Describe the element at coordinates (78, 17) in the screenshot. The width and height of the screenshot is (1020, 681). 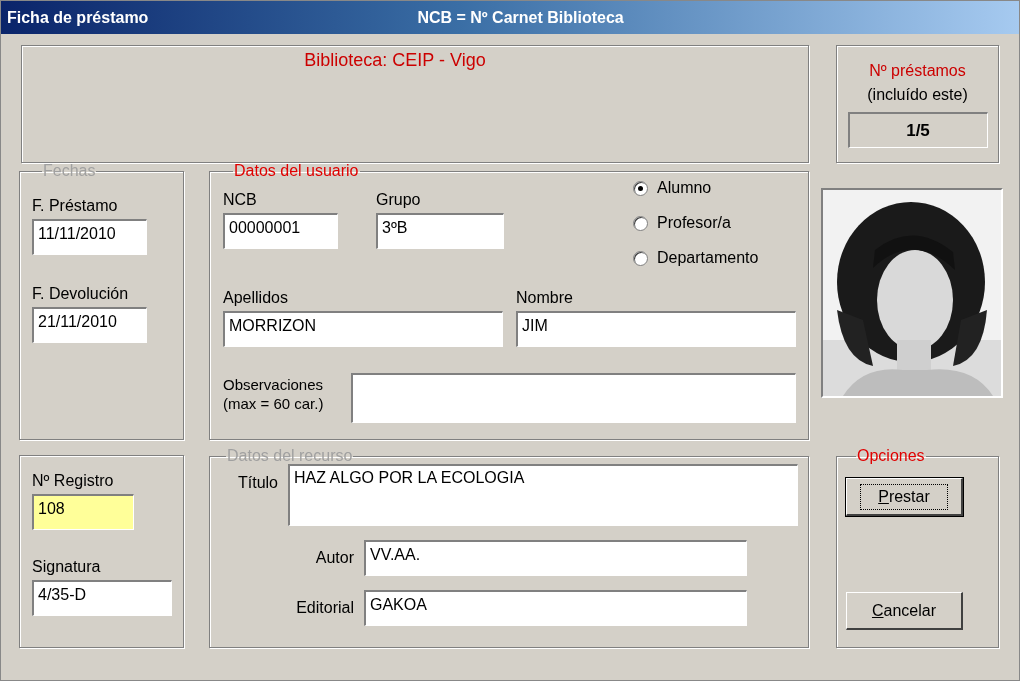
I see `window-title: Ficha de préstamo` at that location.